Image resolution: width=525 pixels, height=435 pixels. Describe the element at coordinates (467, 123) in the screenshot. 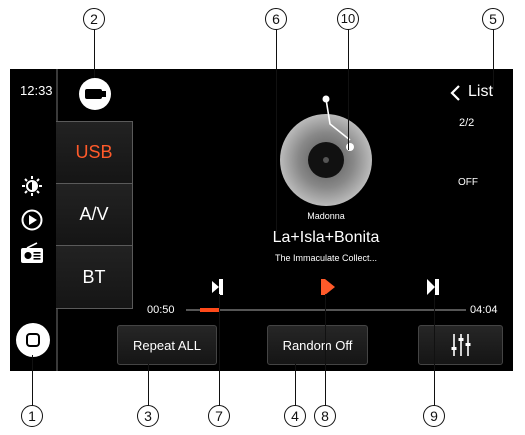

I see `list-count: 2/2` at that location.